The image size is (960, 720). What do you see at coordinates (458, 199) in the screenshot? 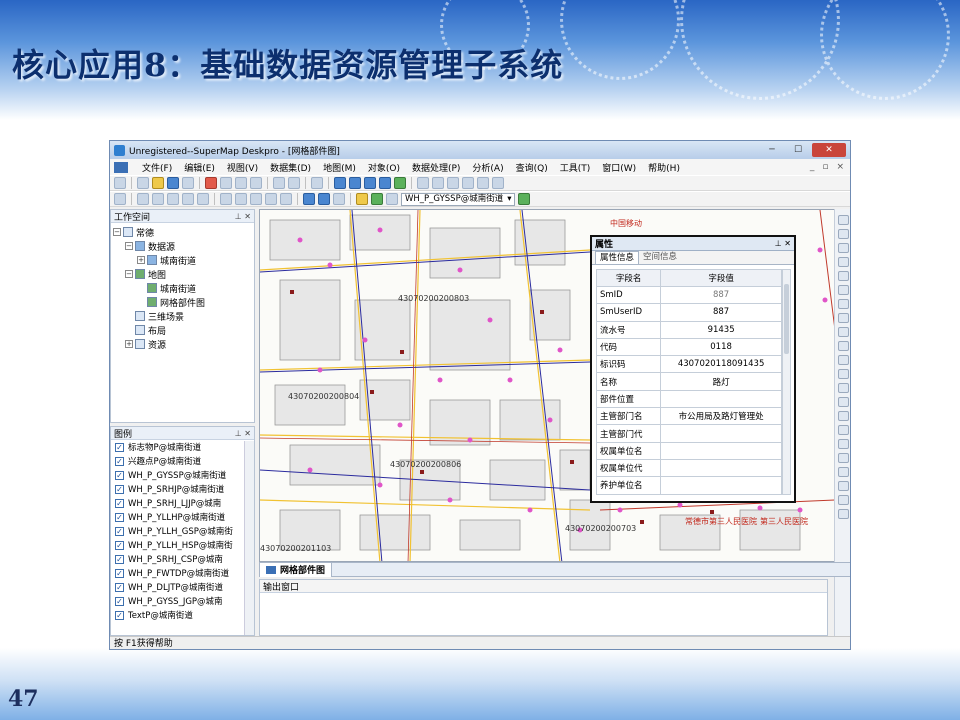
I see `layer-select: WH_P_GYSSP@城南街道 ▾` at bounding box center [458, 199].